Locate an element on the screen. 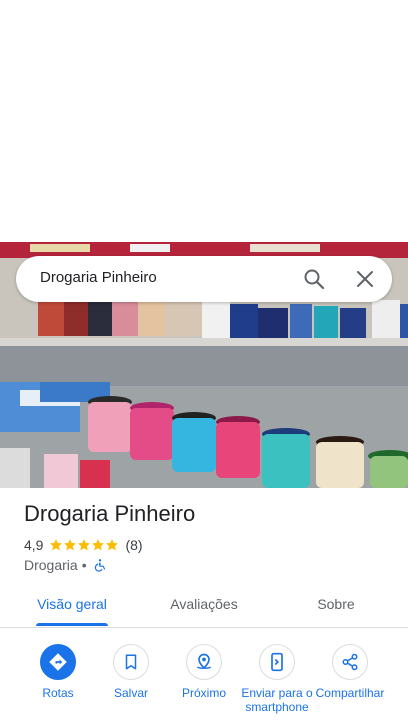 The height and width of the screenshot is (726, 408). send-to-phone-label: Enviar para o smartphone is located at coordinates (277, 700).